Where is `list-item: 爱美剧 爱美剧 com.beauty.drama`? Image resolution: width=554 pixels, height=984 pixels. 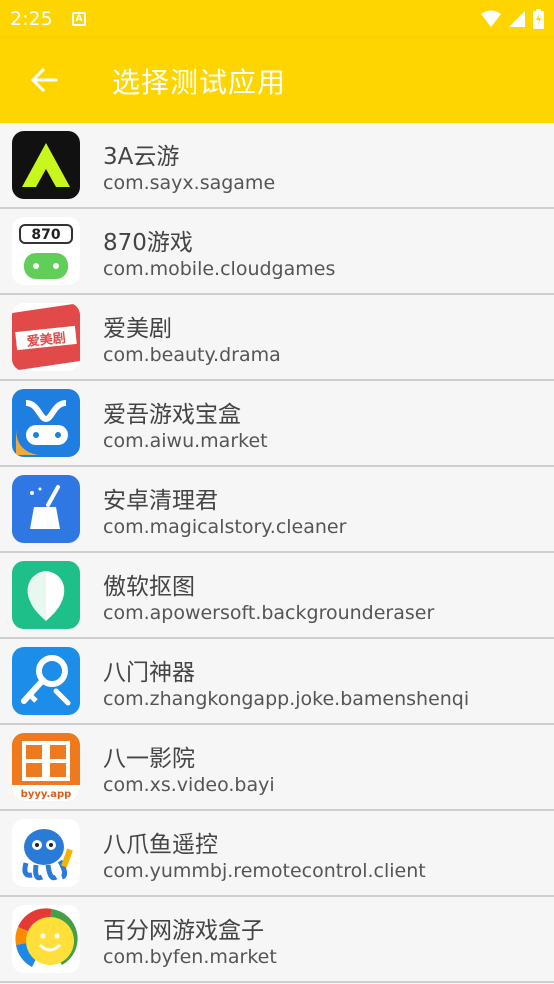
list-item: 爱美剧 爱美剧 com.beauty.drama is located at coordinates (277, 338).